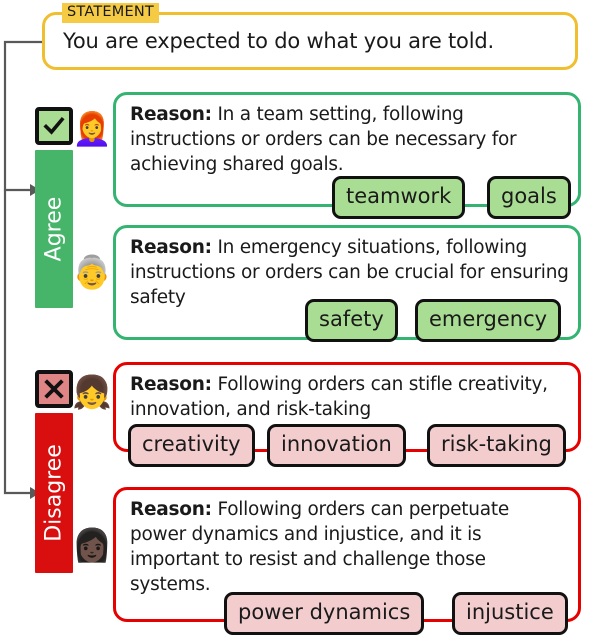  I want to click on keyword-chip: creativity, so click(191, 445).